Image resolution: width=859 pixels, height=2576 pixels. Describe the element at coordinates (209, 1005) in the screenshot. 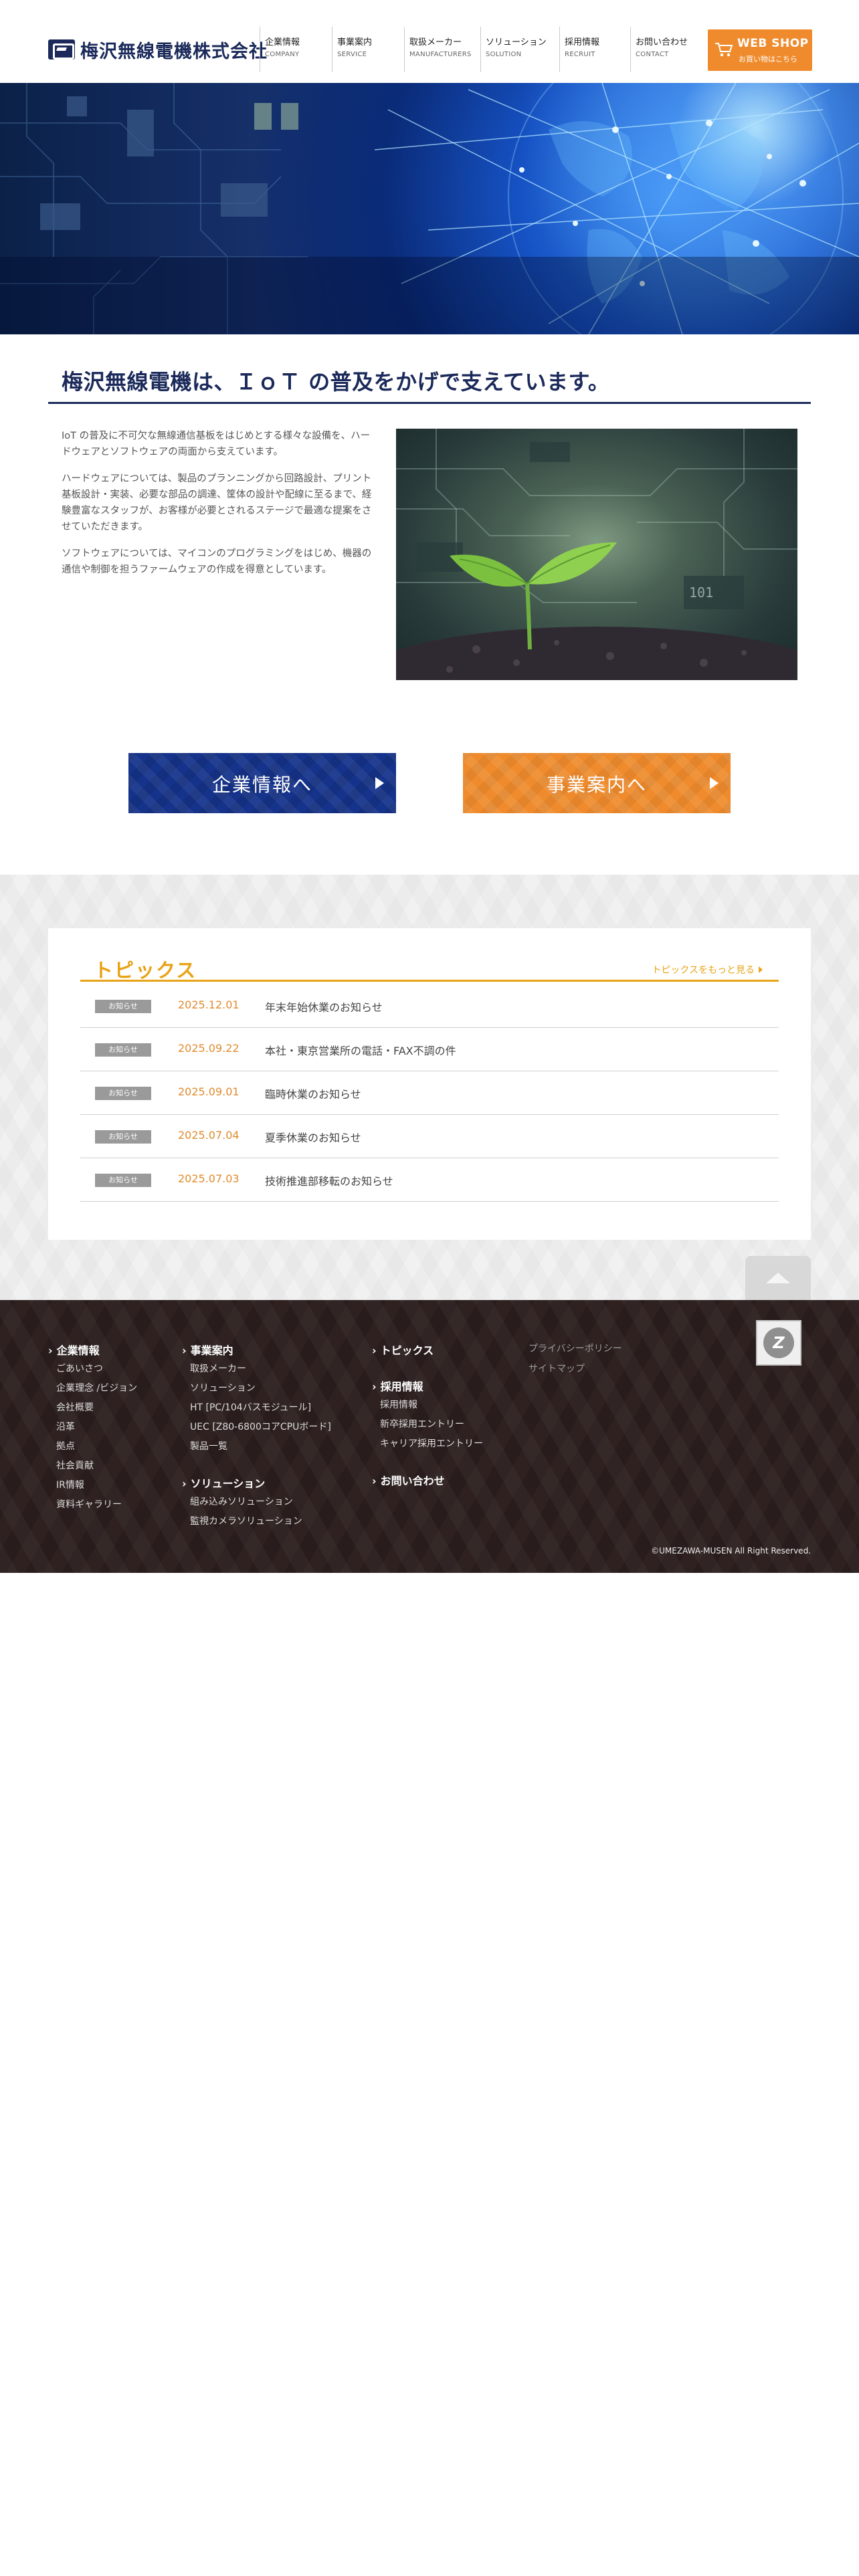

I see `topic-date: 2025.12.01` at that location.